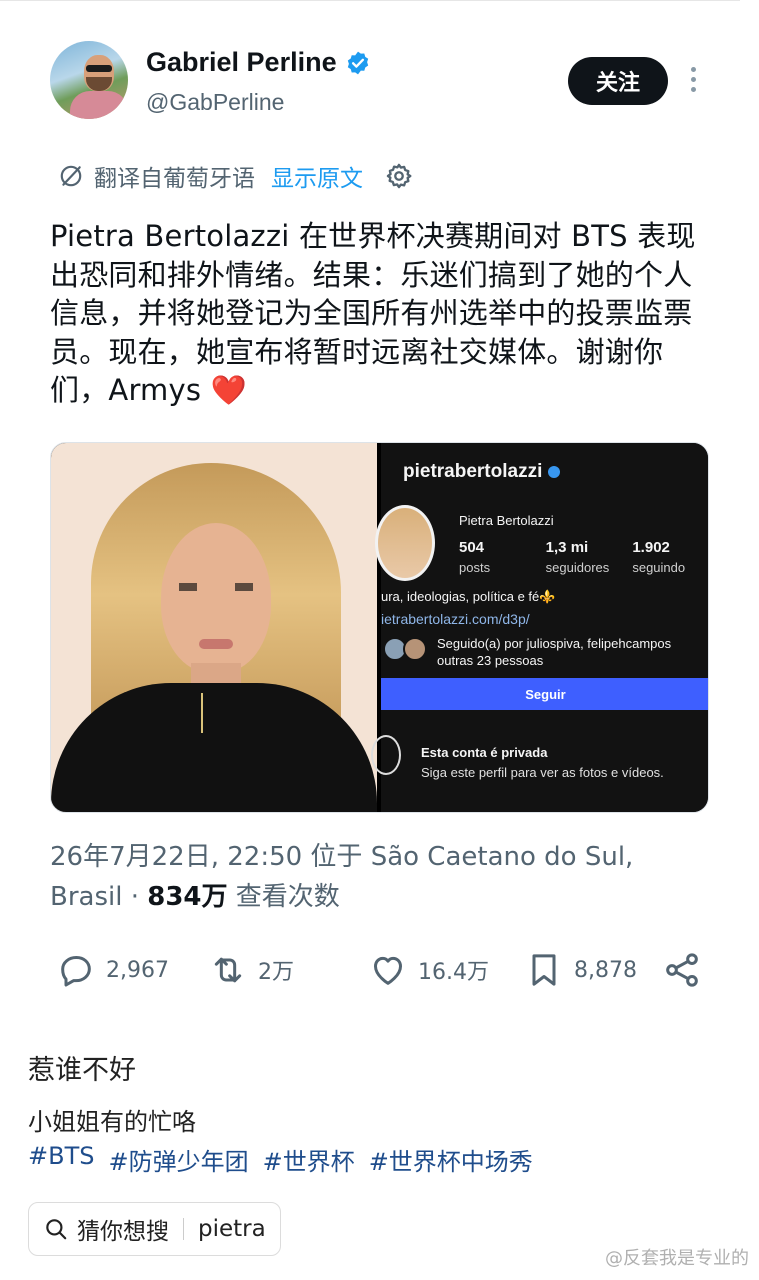 The width and height of the screenshot is (759, 1280). What do you see at coordinates (56, 1229) in the screenshot?
I see `search-icon` at bounding box center [56, 1229].